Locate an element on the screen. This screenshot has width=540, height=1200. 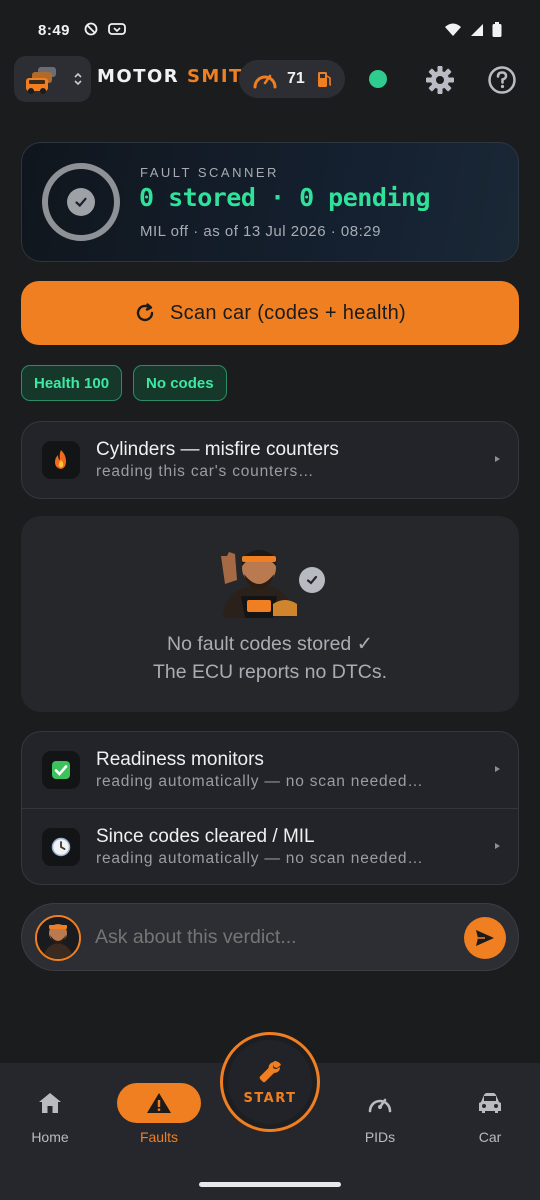
health-chip: Health 100 is located at coordinates (72, 383).